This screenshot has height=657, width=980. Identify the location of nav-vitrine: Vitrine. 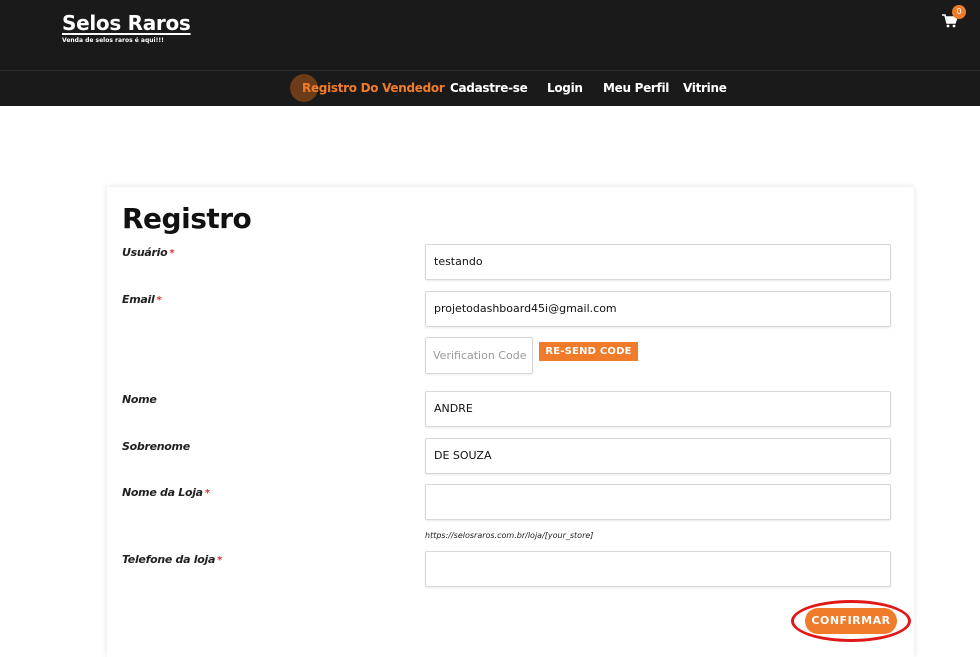
(705, 88).